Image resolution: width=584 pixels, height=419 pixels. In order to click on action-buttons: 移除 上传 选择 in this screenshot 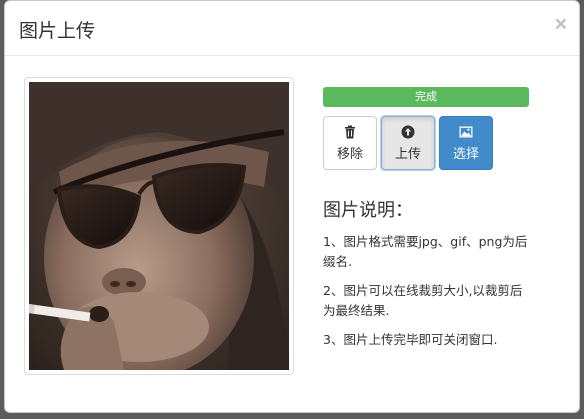, I will do `click(428, 143)`.